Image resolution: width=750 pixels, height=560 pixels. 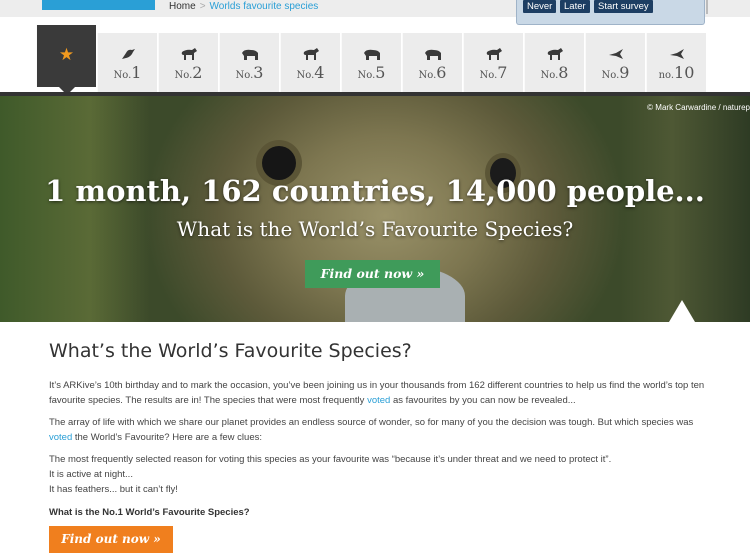 I want to click on tab-number: No.8, so click(x=554, y=72).